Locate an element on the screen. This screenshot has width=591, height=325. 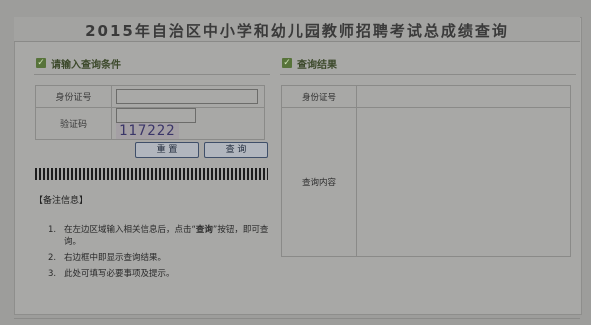
captcha-image: 117222 is located at coordinates (147, 131).